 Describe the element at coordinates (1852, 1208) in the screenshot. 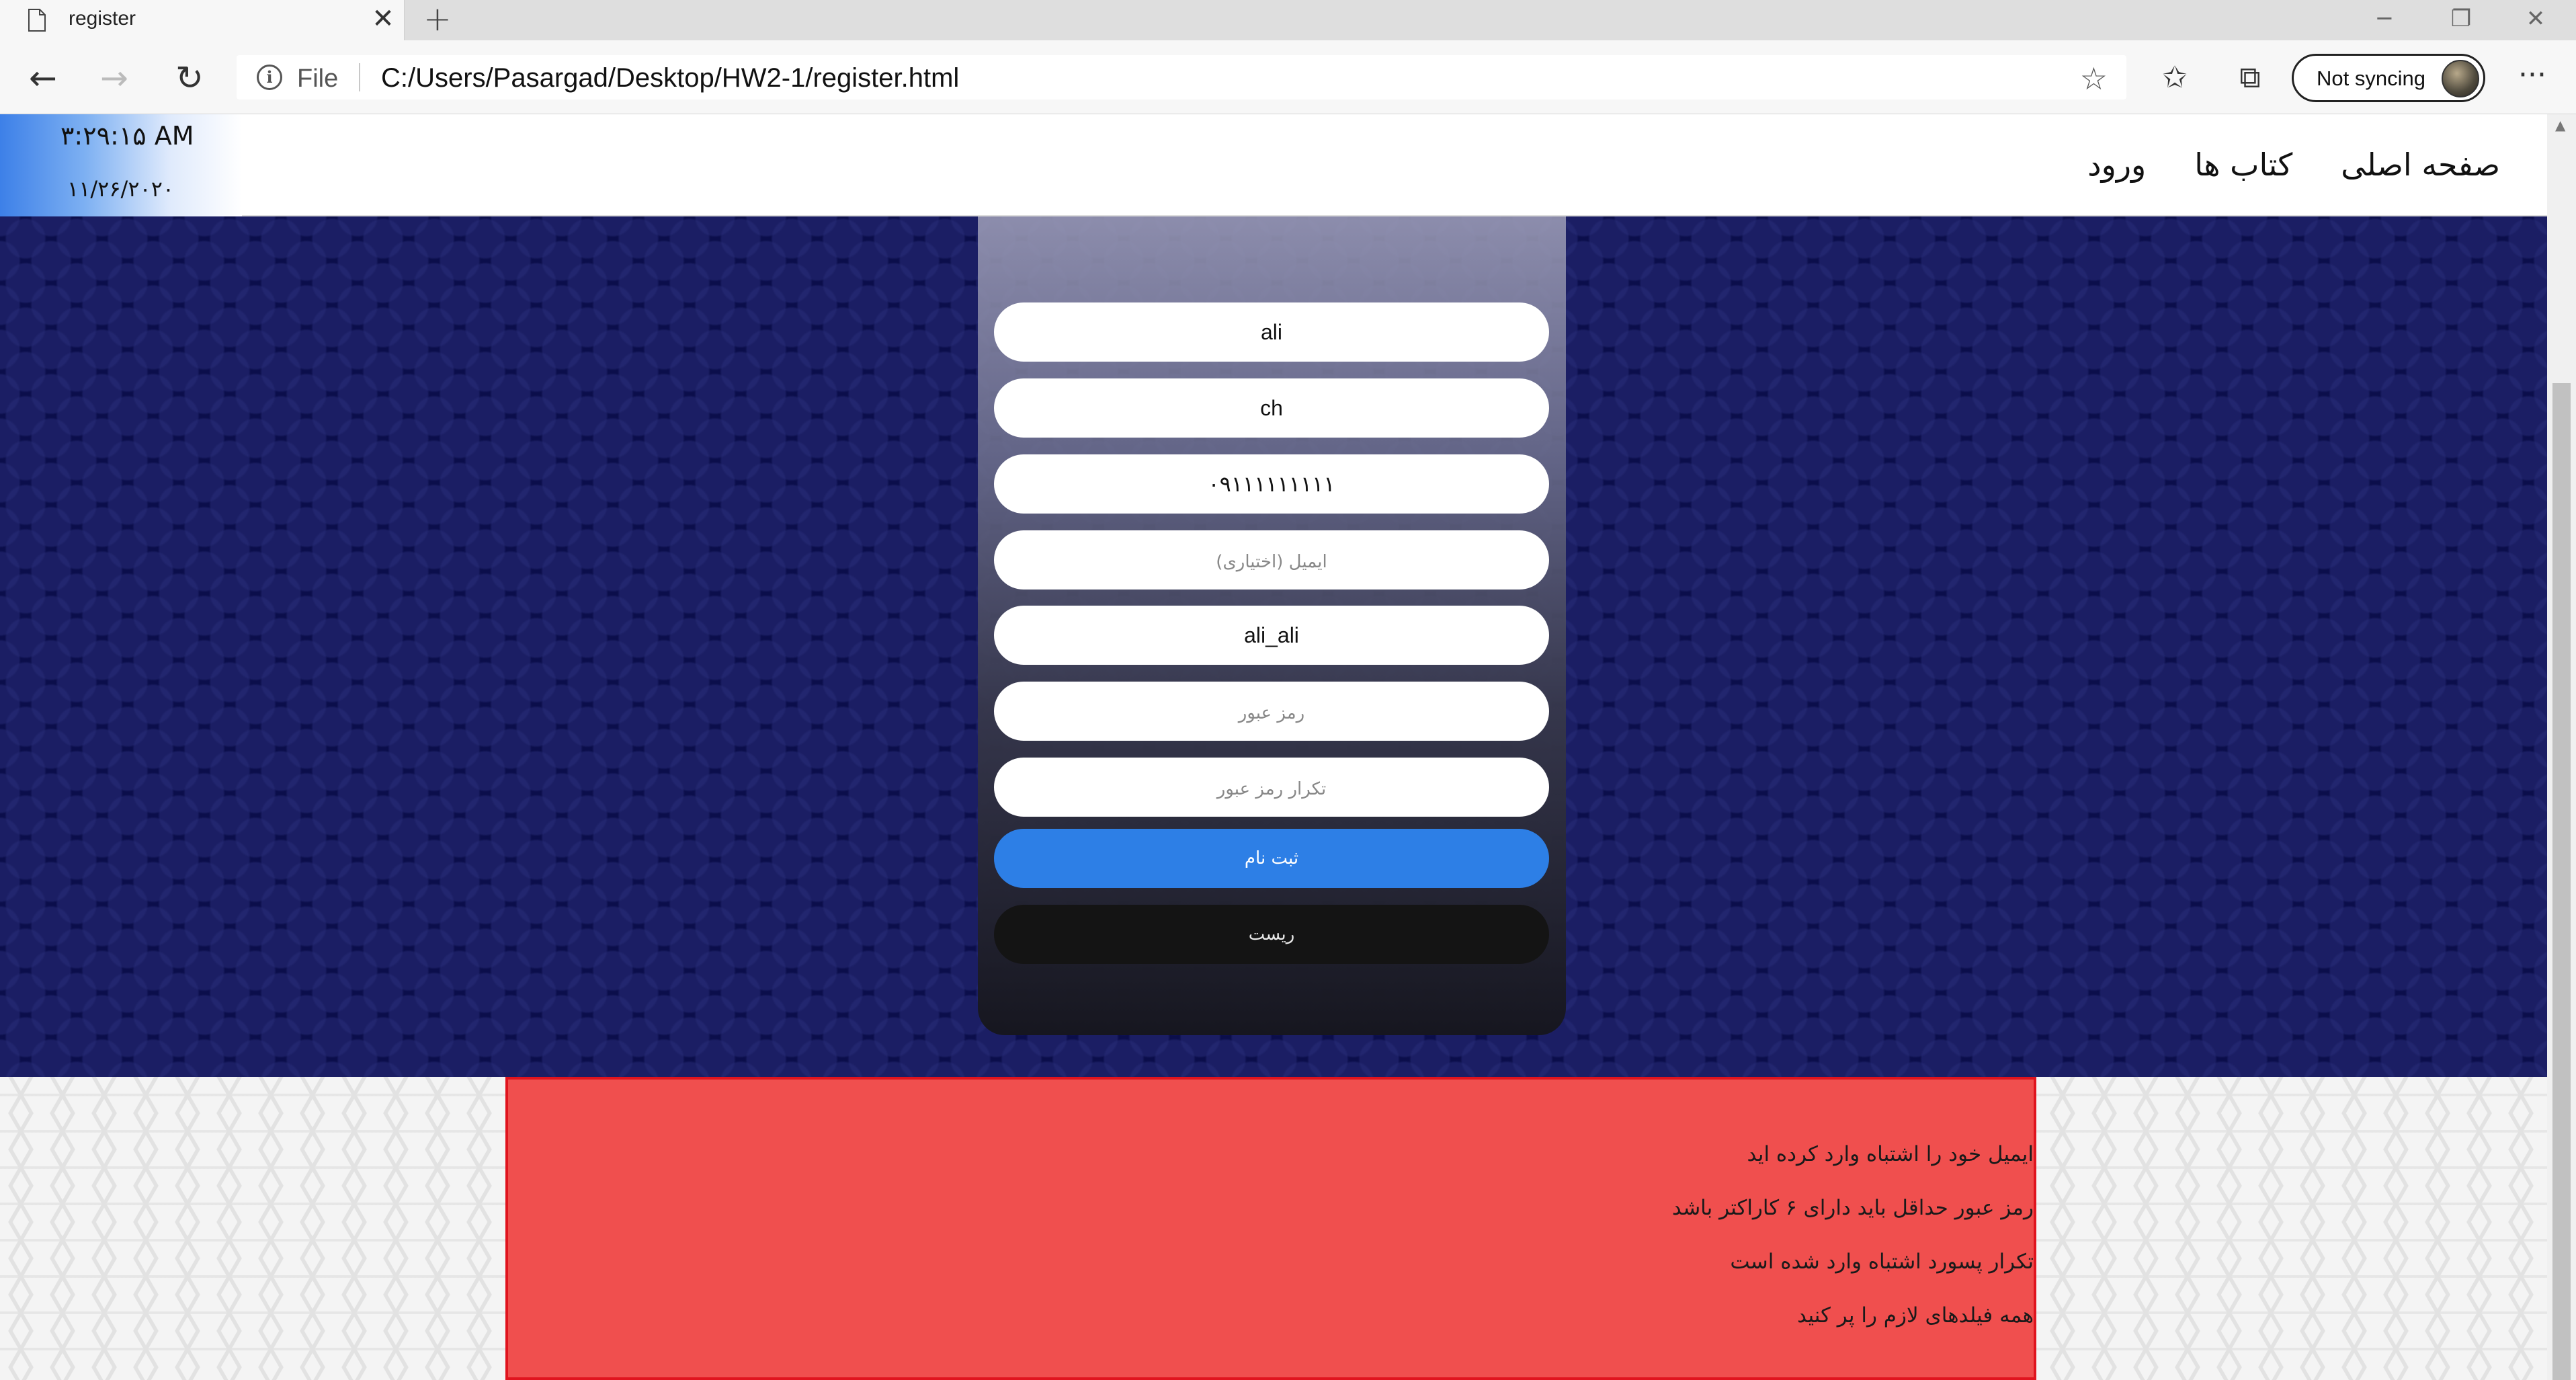

I see `error-message: رمز عبور حداقل باید دارای ۶ کاراکتر باشد` at that location.